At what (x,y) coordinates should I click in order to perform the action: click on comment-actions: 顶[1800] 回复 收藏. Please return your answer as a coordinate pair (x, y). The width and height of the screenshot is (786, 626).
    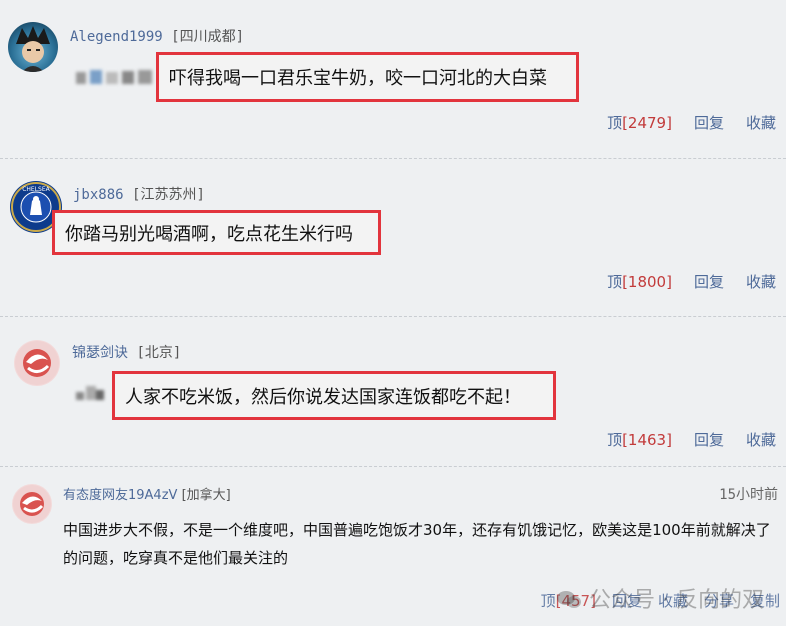
    Looking at the image, I should click on (691, 281).